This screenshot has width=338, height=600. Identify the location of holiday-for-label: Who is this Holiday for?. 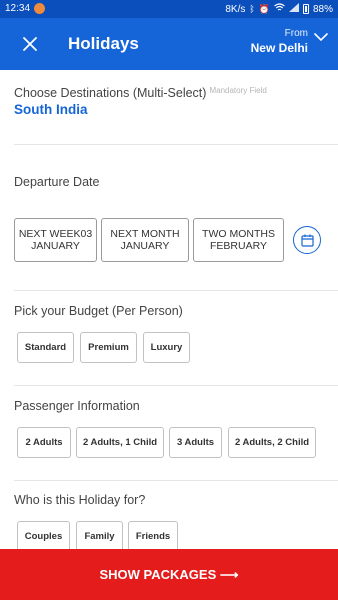
(80, 500).